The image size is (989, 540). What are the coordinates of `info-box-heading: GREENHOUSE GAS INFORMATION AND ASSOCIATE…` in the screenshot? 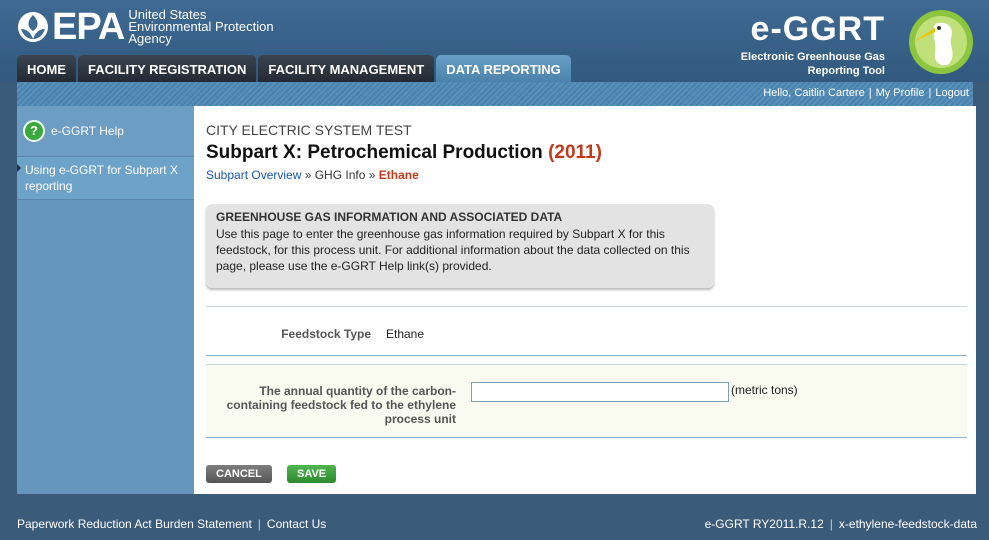 It's located at (389, 217).